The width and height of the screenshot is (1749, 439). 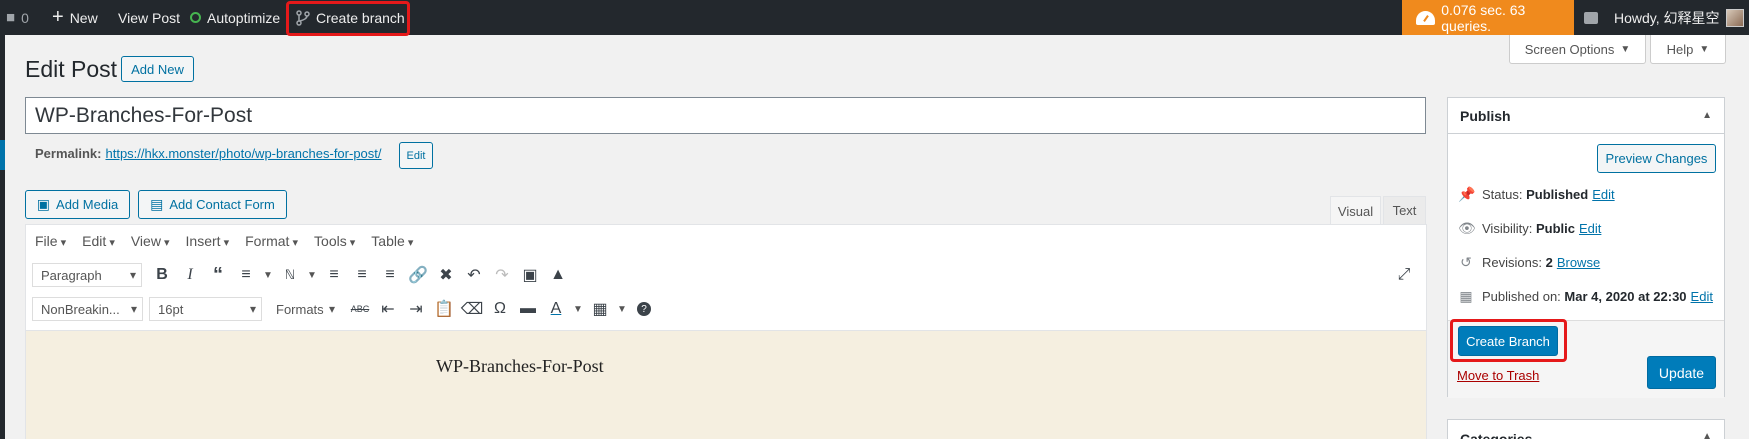 What do you see at coordinates (1512, 262) in the screenshot?
I see `revisions-label: Revisions:` at bounding box center [1512, 262].